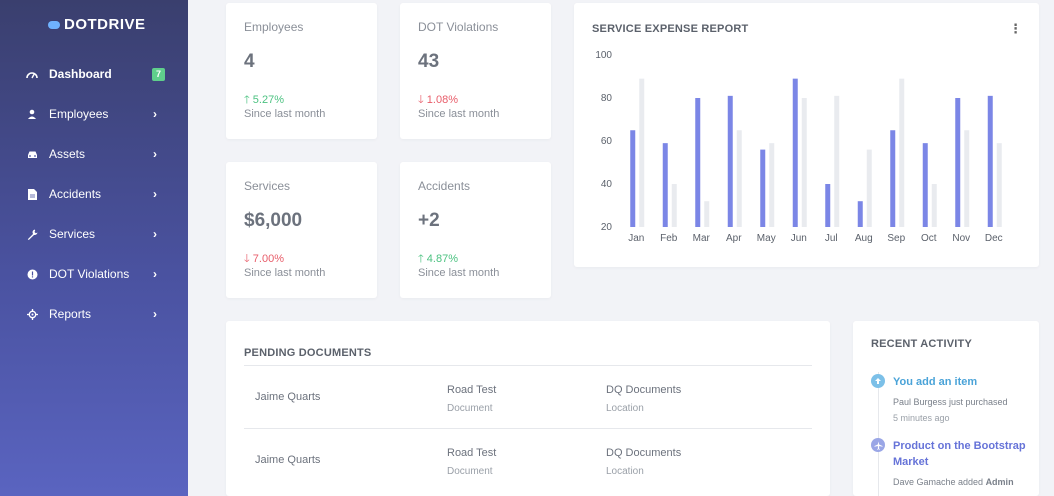  What do you see at coordinates (929, 238) in the screenshot?
I see `x-tick-label: Oct` at bounding box center [929, 238].